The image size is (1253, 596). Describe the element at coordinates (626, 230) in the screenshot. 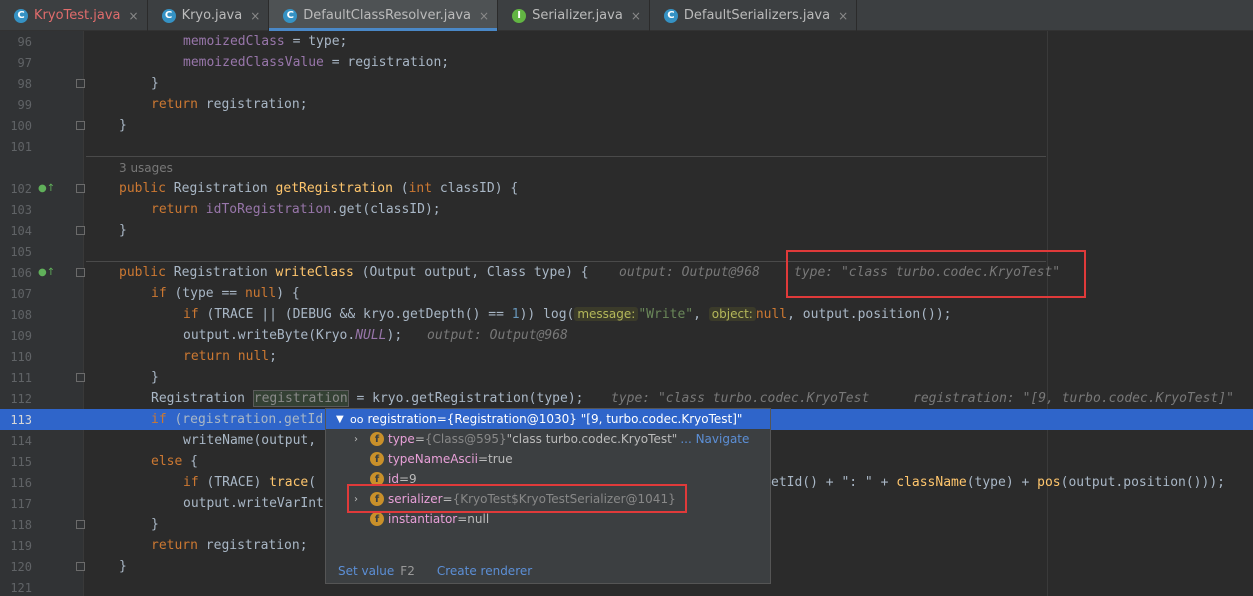

I see `code-line: 104 }` at that location.